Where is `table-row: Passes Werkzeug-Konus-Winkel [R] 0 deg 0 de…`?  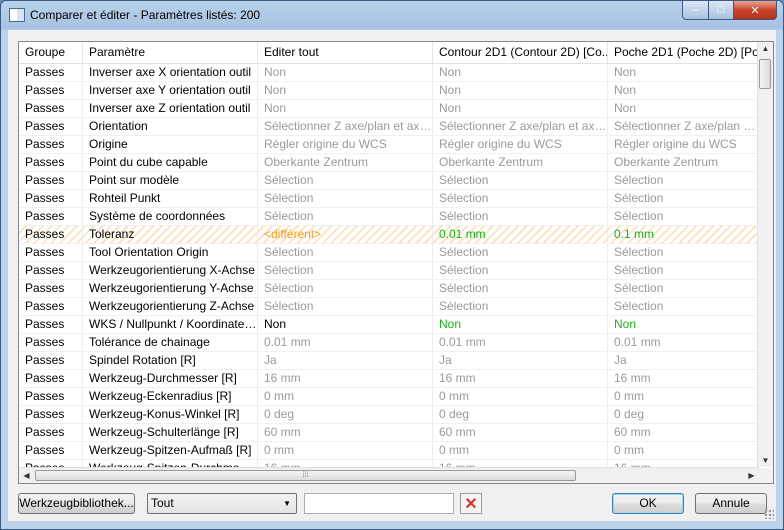
table-row: Passes Werkzeug-Konus-Winkel [R] 0 deg 0 de… is located at coordinates (389, 415).